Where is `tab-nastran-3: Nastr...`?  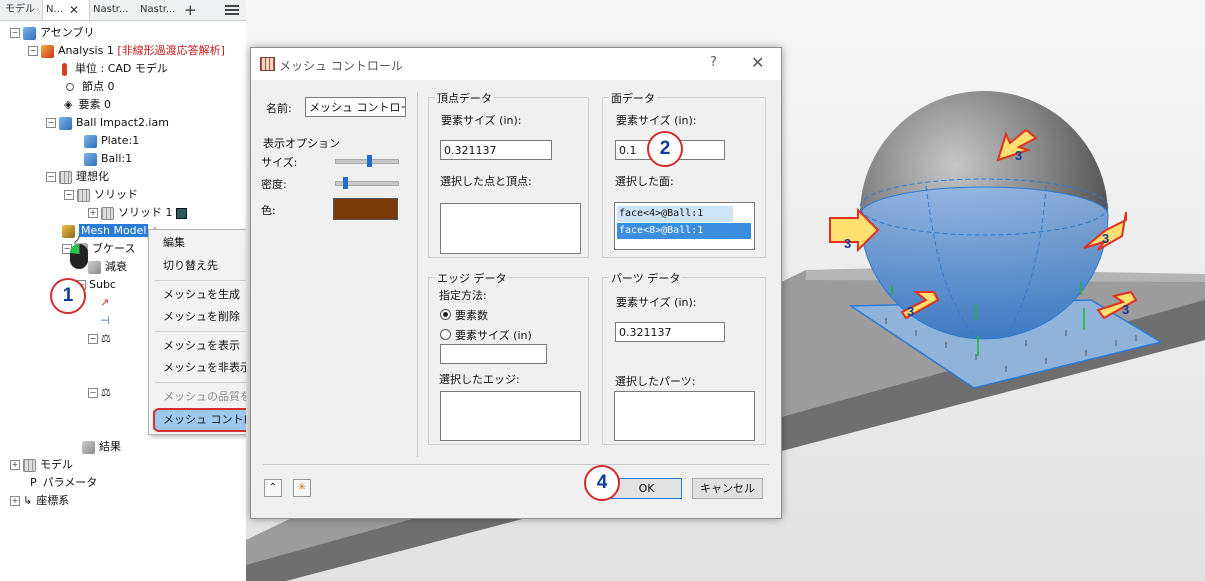 tab-nastran-3: Nastr... is located at coordinates (157, 10).